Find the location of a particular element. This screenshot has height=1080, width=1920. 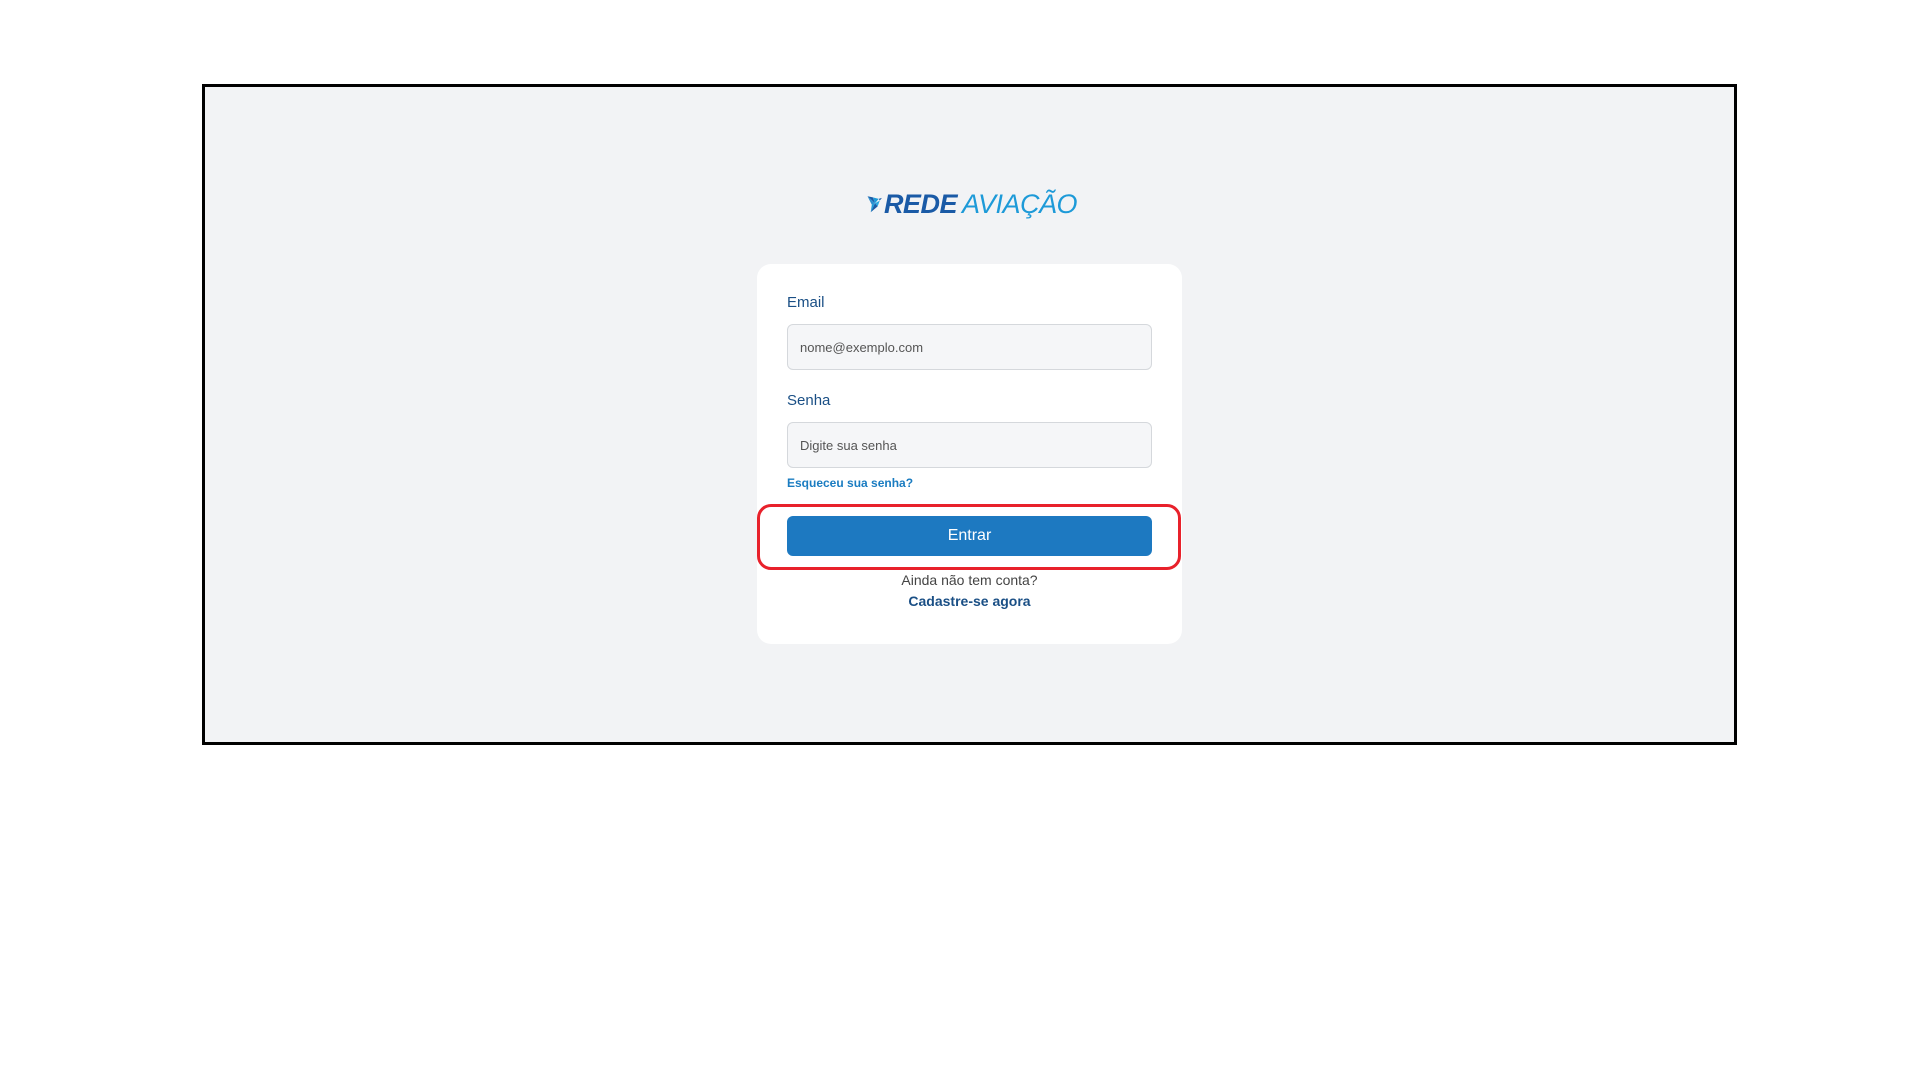

bird-logo-icon is located at coordinates (874, 204).